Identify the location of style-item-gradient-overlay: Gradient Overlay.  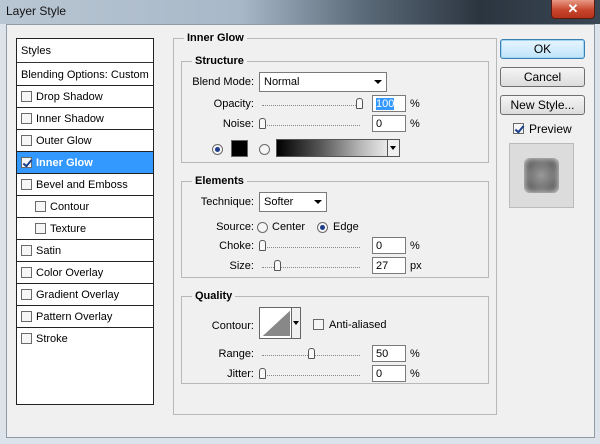
(85, 295).